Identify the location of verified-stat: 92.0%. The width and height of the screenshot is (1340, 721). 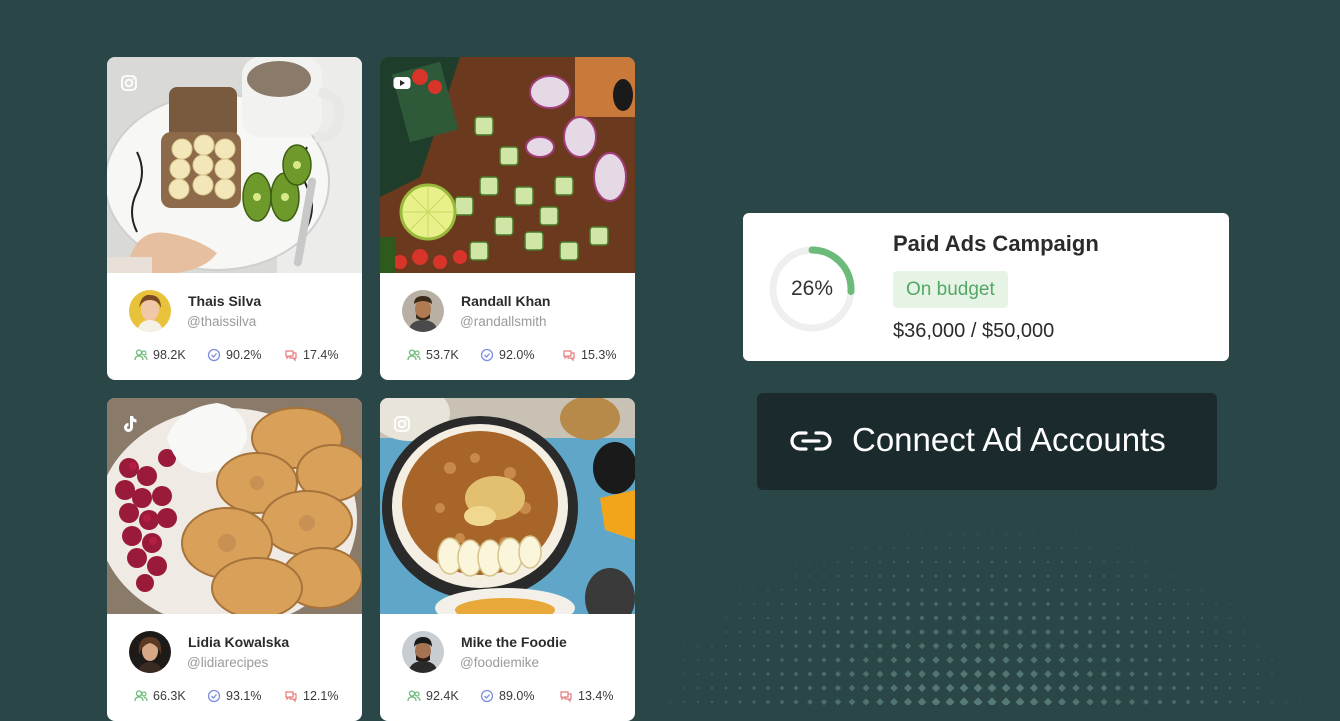
(507, 355).